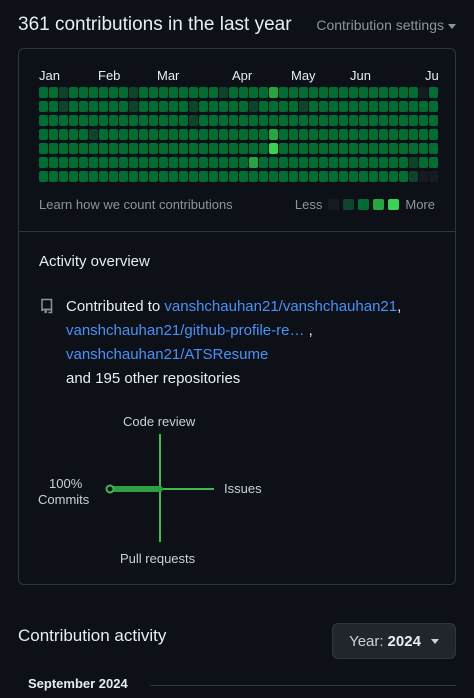  What do you see at coordinates (394, 641) in the screenshot?
I see `year-select-button: Year: 2024` at bounding box center [394, 641].